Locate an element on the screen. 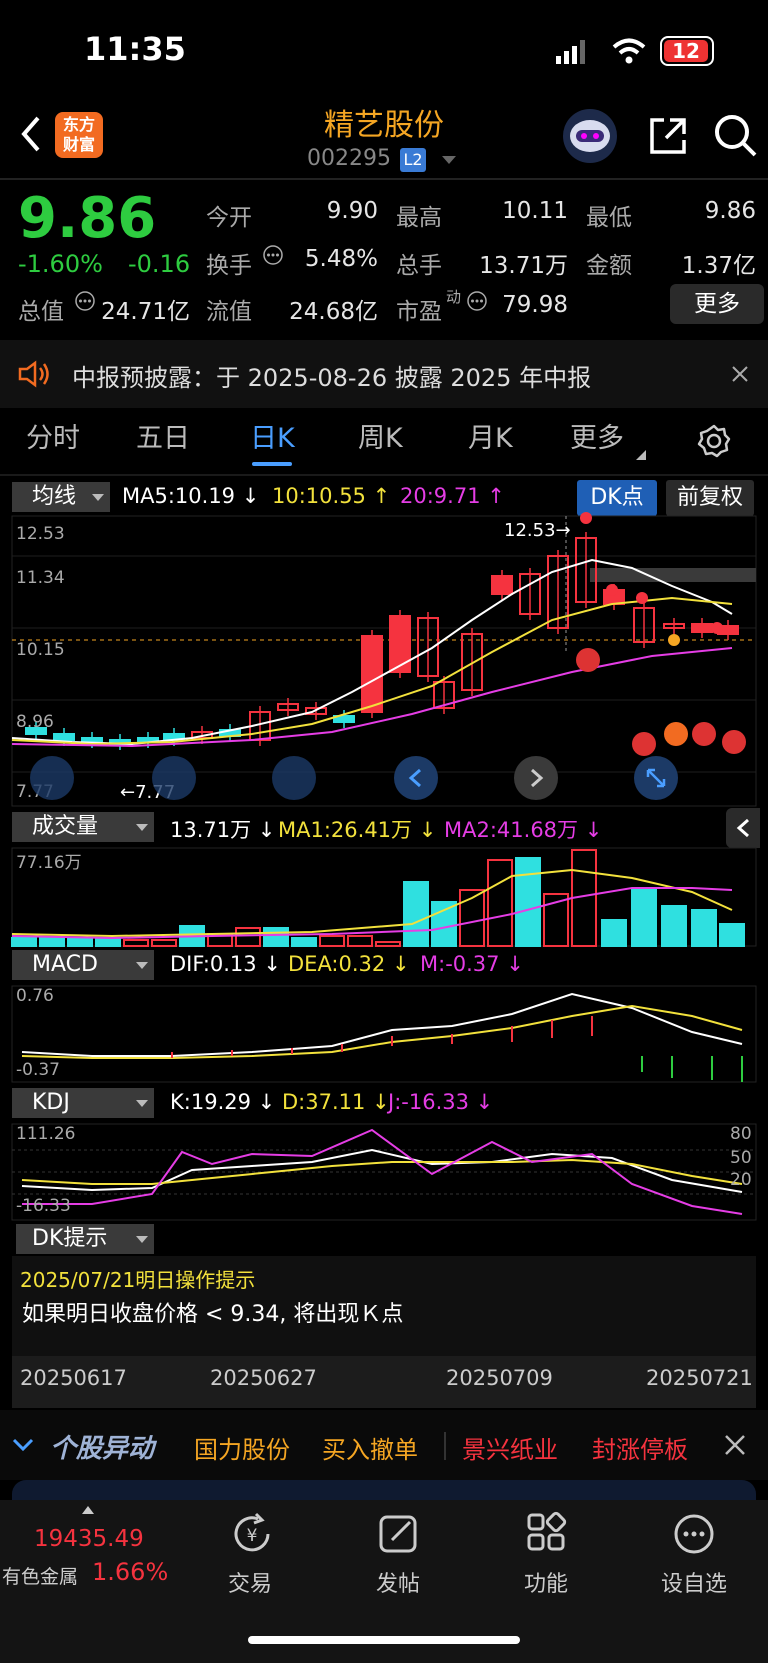 The height and width of the screenshot is (1663, 768). nav-watchlist: 设自选 is located at coordinates (694, 1582).